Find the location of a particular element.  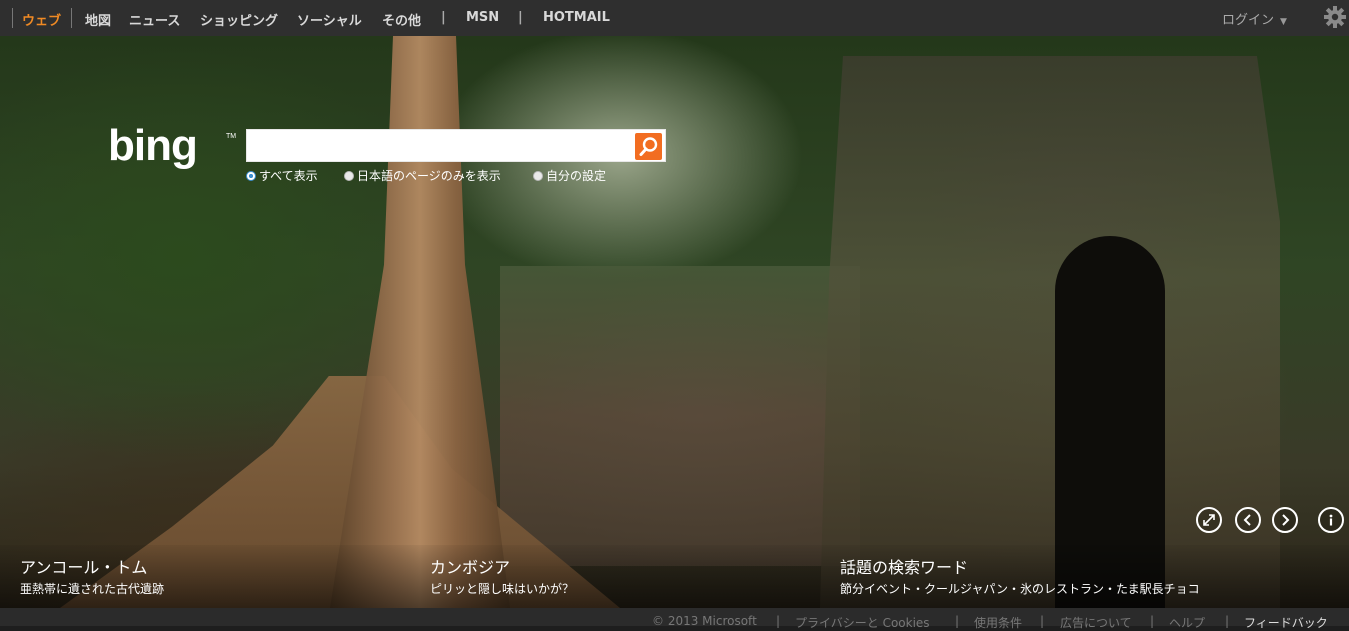

ruin-wall is located at coordinates (680, 416).